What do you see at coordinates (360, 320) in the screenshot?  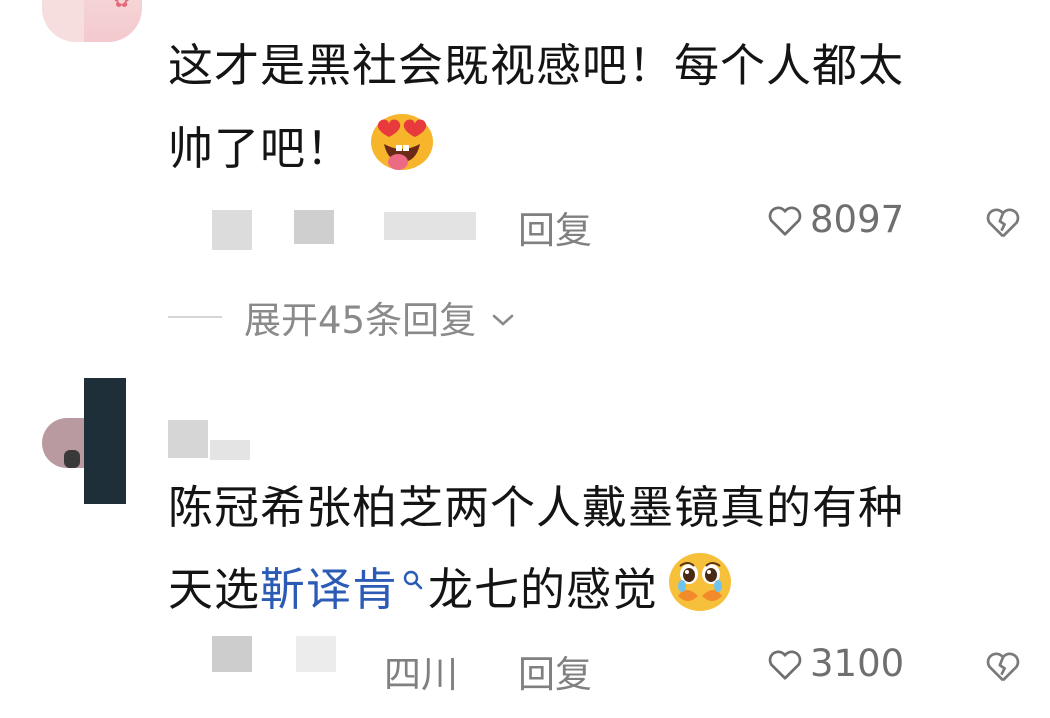 I see `expand-replies-label: 展开45条回复` at bounding box center [360, 320].